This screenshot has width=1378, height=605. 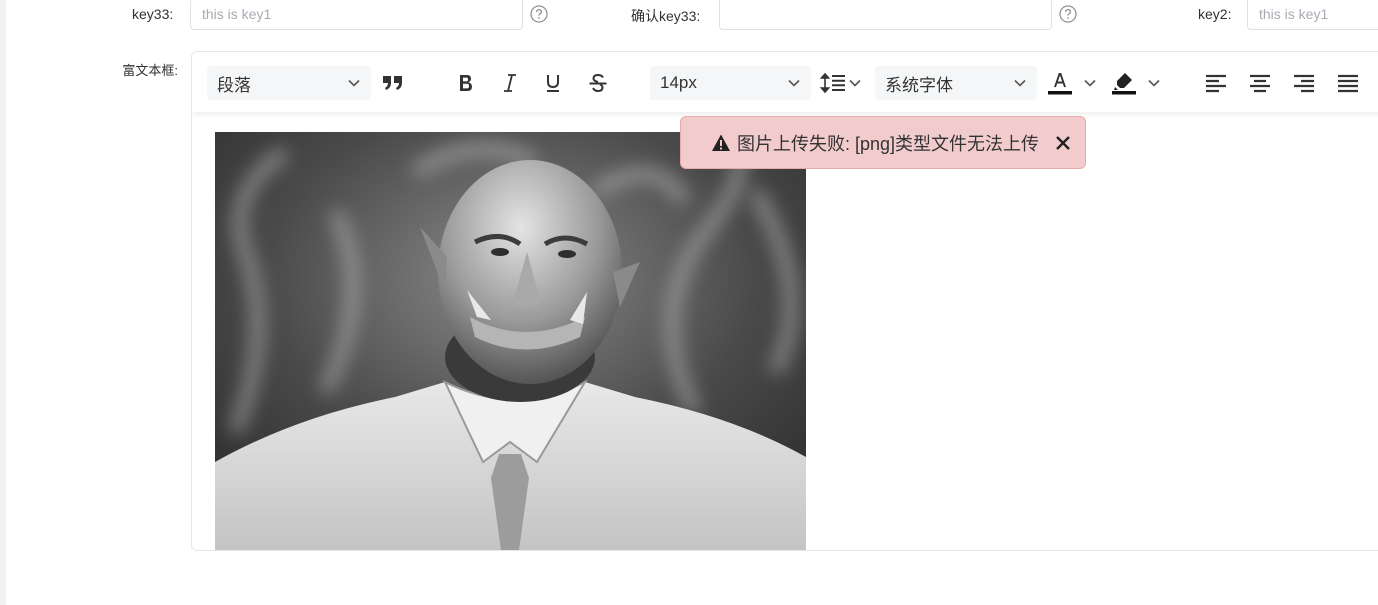 I want to click on paragraph-select: 段落, so click(x=289, y=83).